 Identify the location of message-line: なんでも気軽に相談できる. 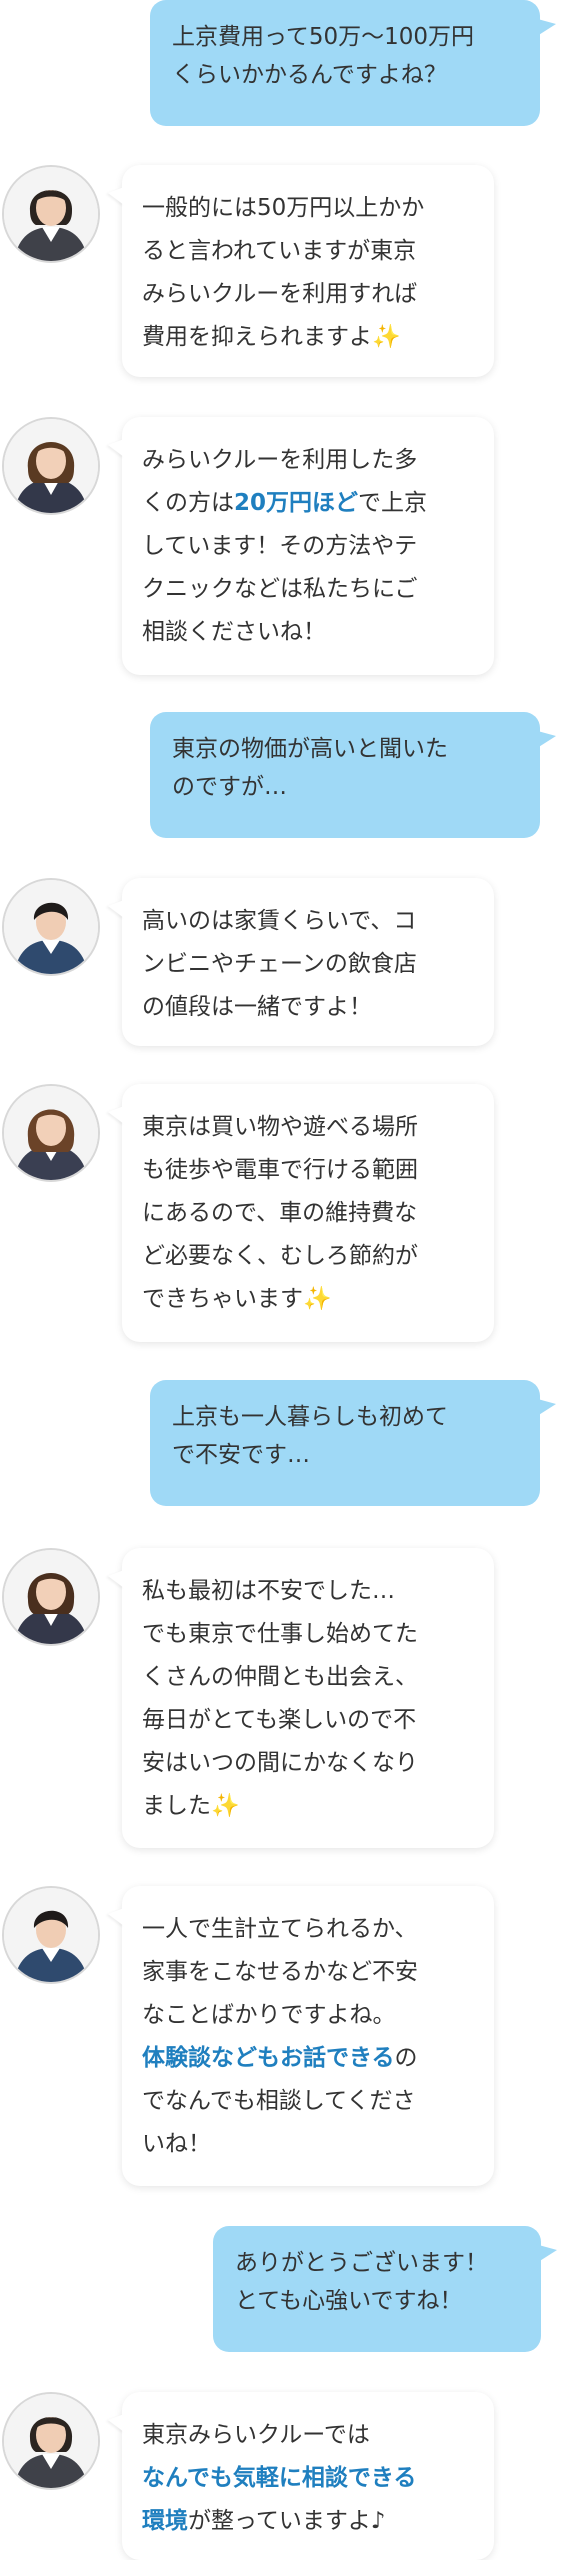
(308, 2478).